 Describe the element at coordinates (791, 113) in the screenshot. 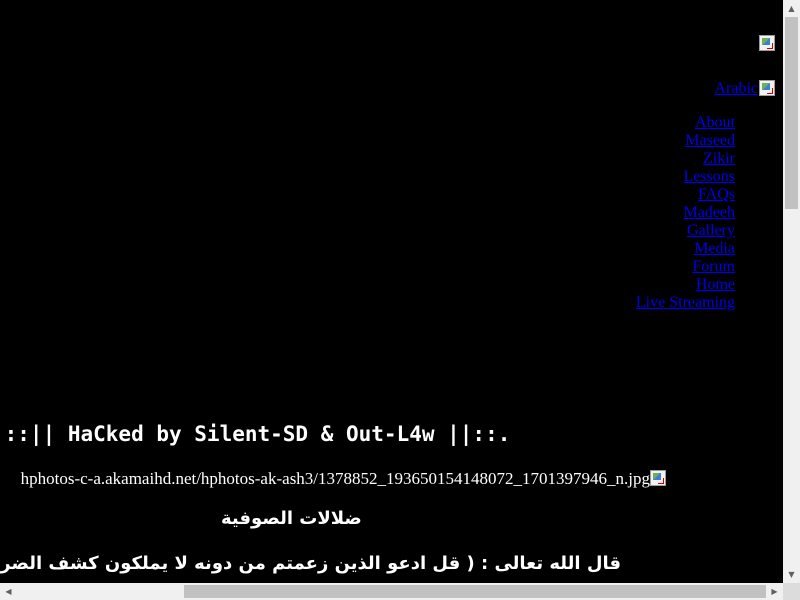

I see `vertical-scroll-thumb` at that location.